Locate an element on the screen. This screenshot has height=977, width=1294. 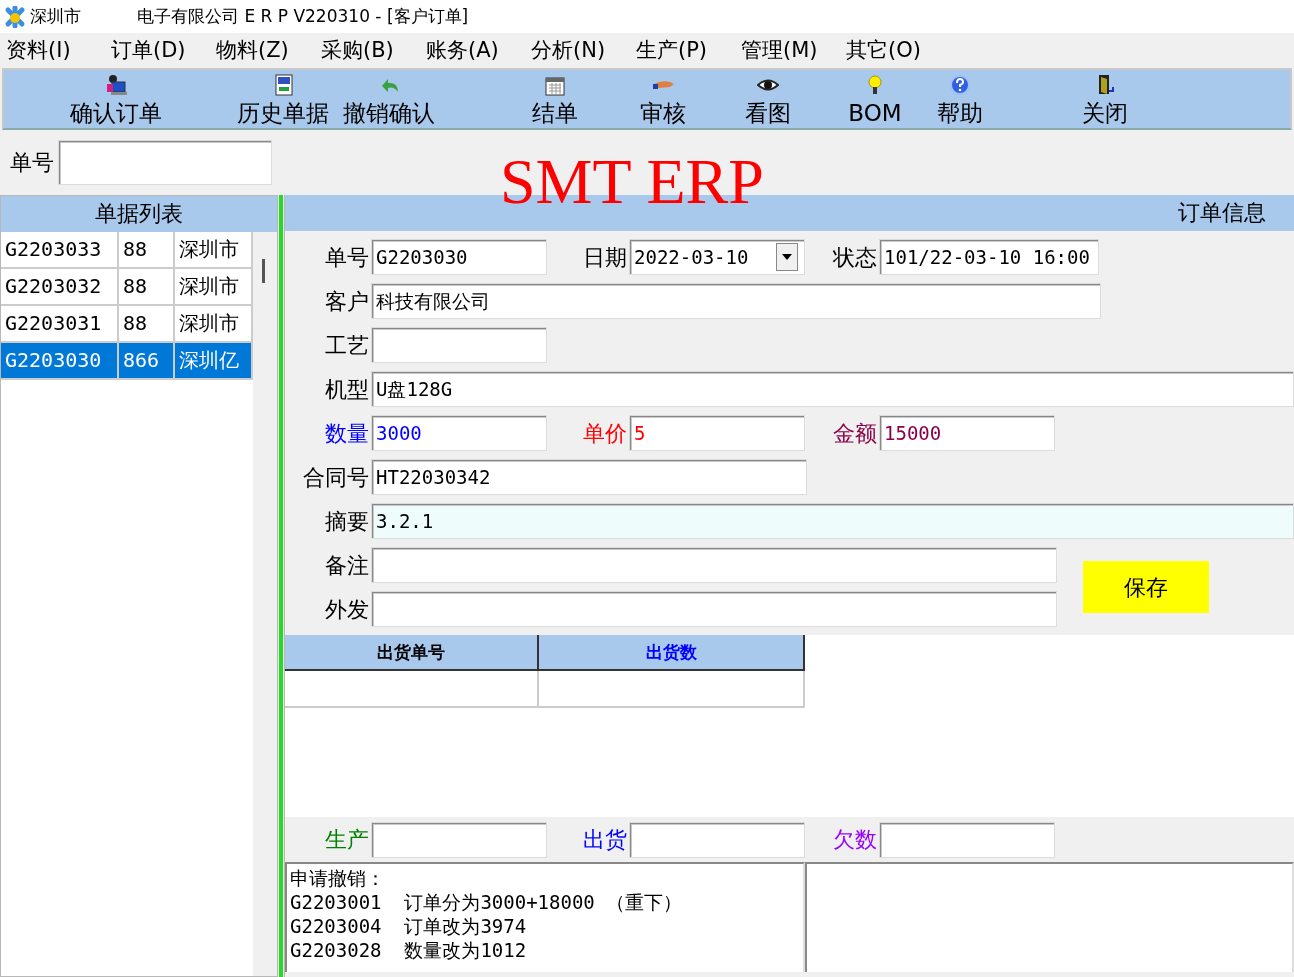
document-icon is located at coordinates (283, 85).